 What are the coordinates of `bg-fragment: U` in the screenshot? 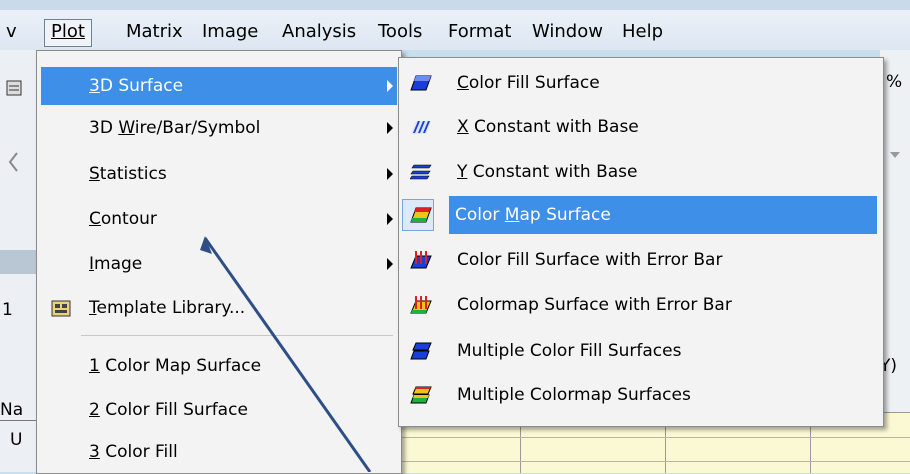 It's located at (16, 440).